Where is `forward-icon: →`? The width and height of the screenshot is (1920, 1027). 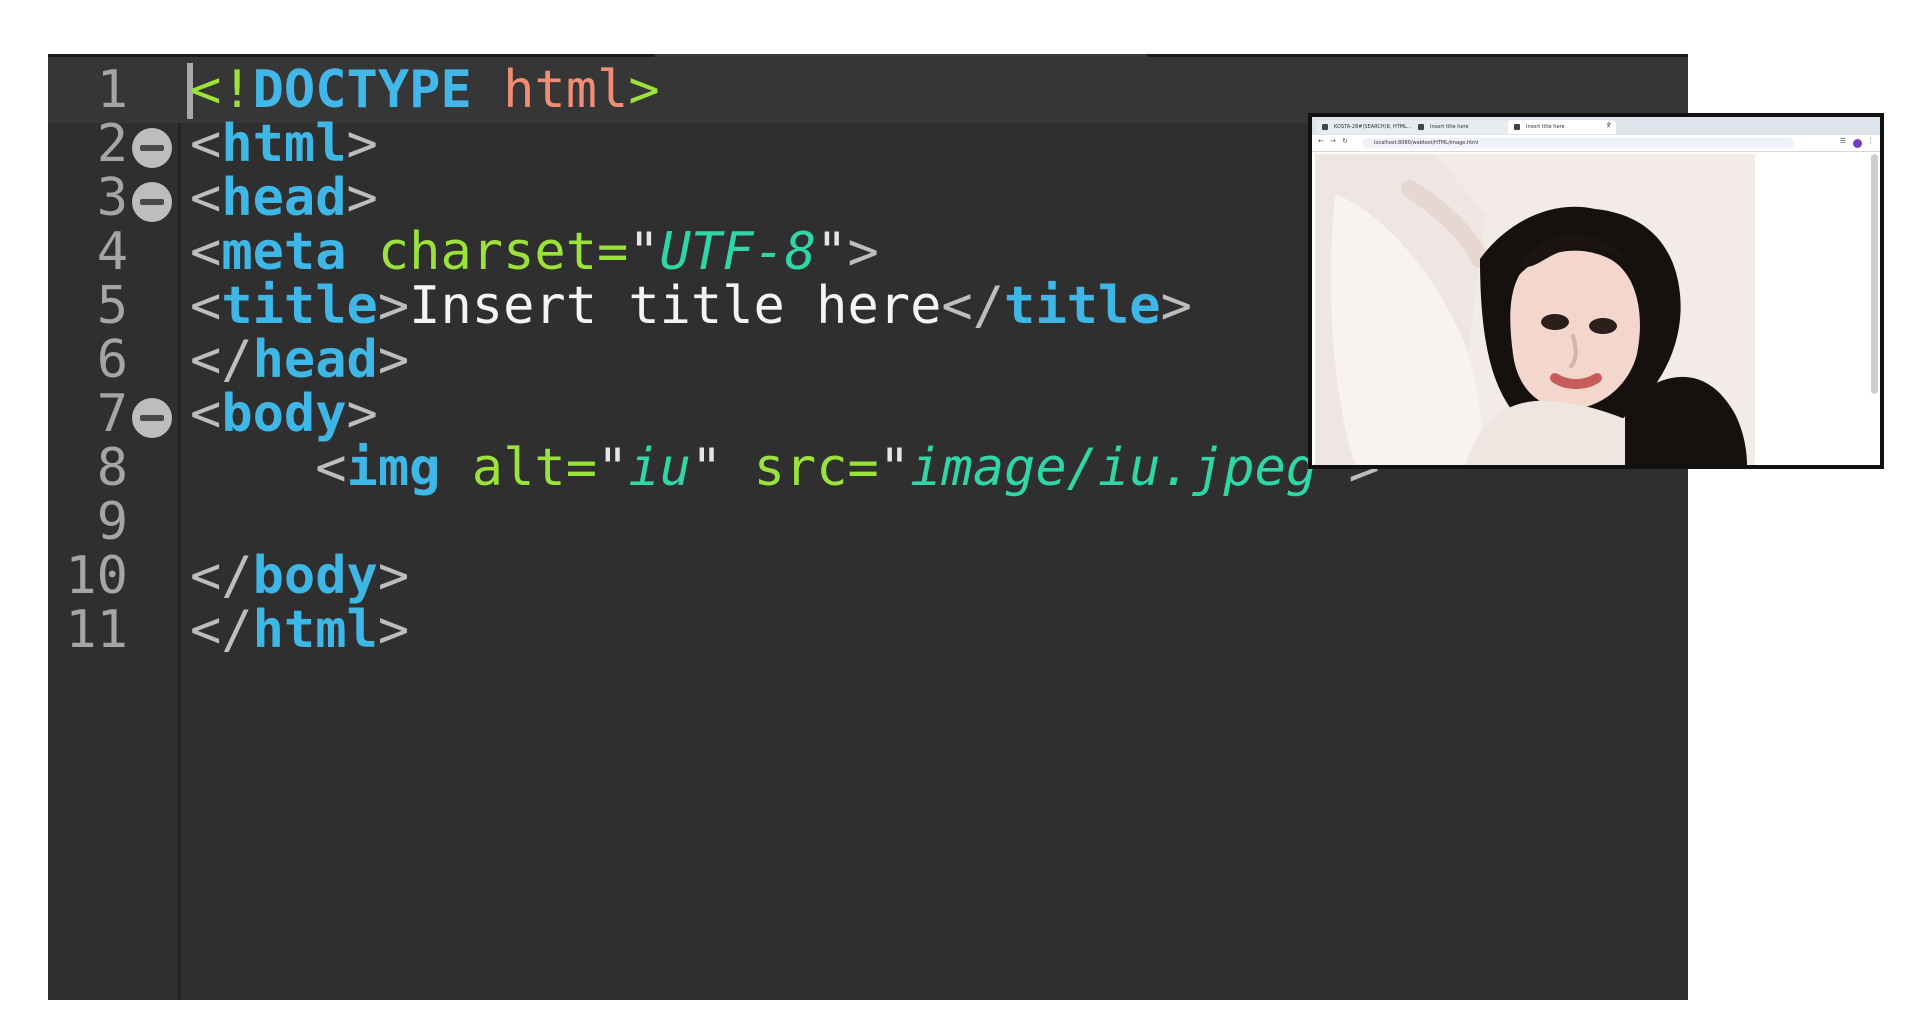
forward-icon: → is located at coordinates (1333, 141).